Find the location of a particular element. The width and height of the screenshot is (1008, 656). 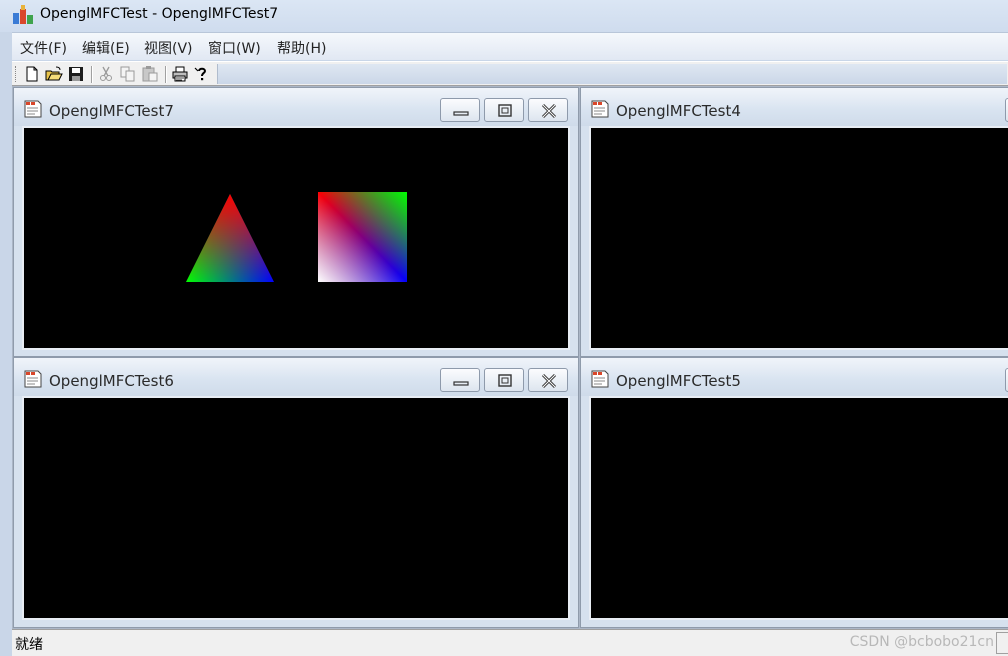

child-title: OpenglMFCTest7 is located at coordinates (111, 111).